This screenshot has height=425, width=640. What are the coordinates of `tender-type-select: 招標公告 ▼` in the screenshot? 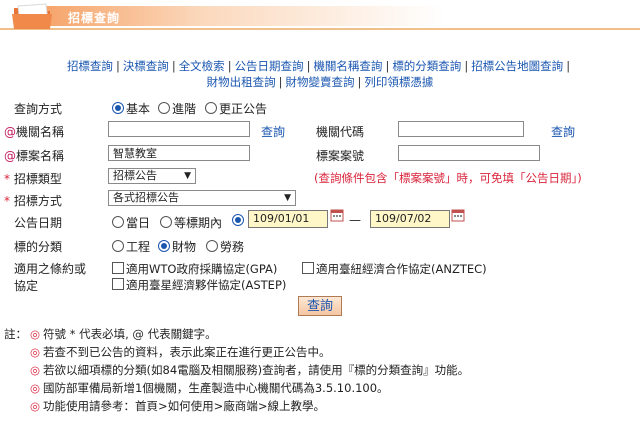 It's located at (152, 176).